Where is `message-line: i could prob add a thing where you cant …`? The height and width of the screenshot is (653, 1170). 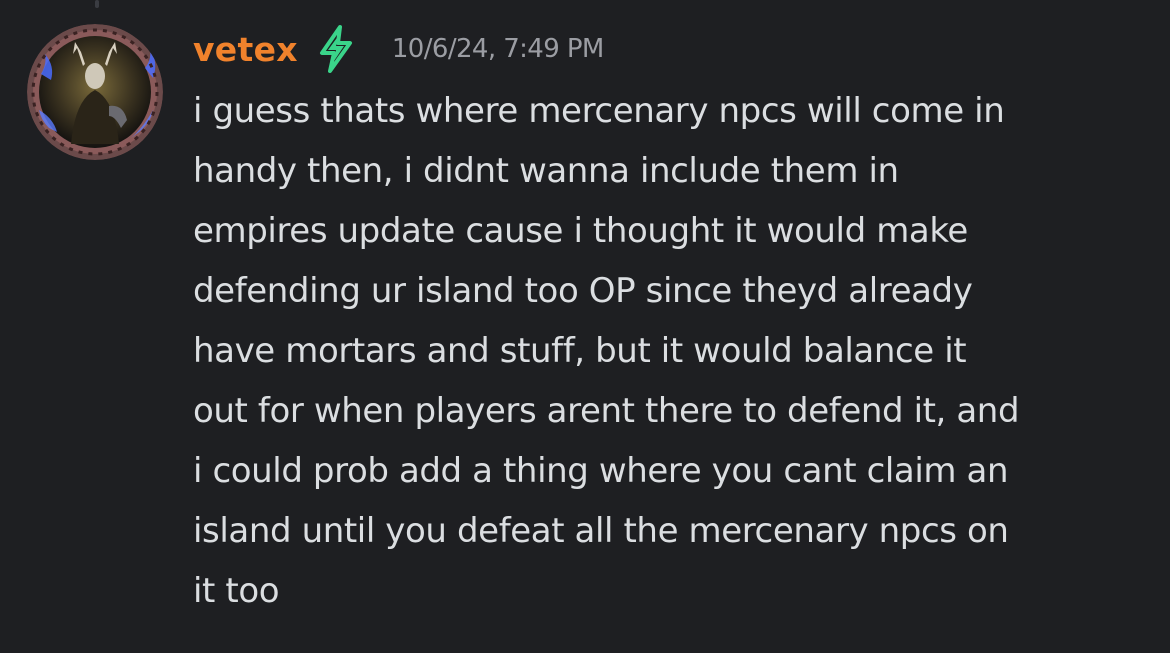
message-line: i could prob add a thing where you cant … is located at coordinates (601, 471).